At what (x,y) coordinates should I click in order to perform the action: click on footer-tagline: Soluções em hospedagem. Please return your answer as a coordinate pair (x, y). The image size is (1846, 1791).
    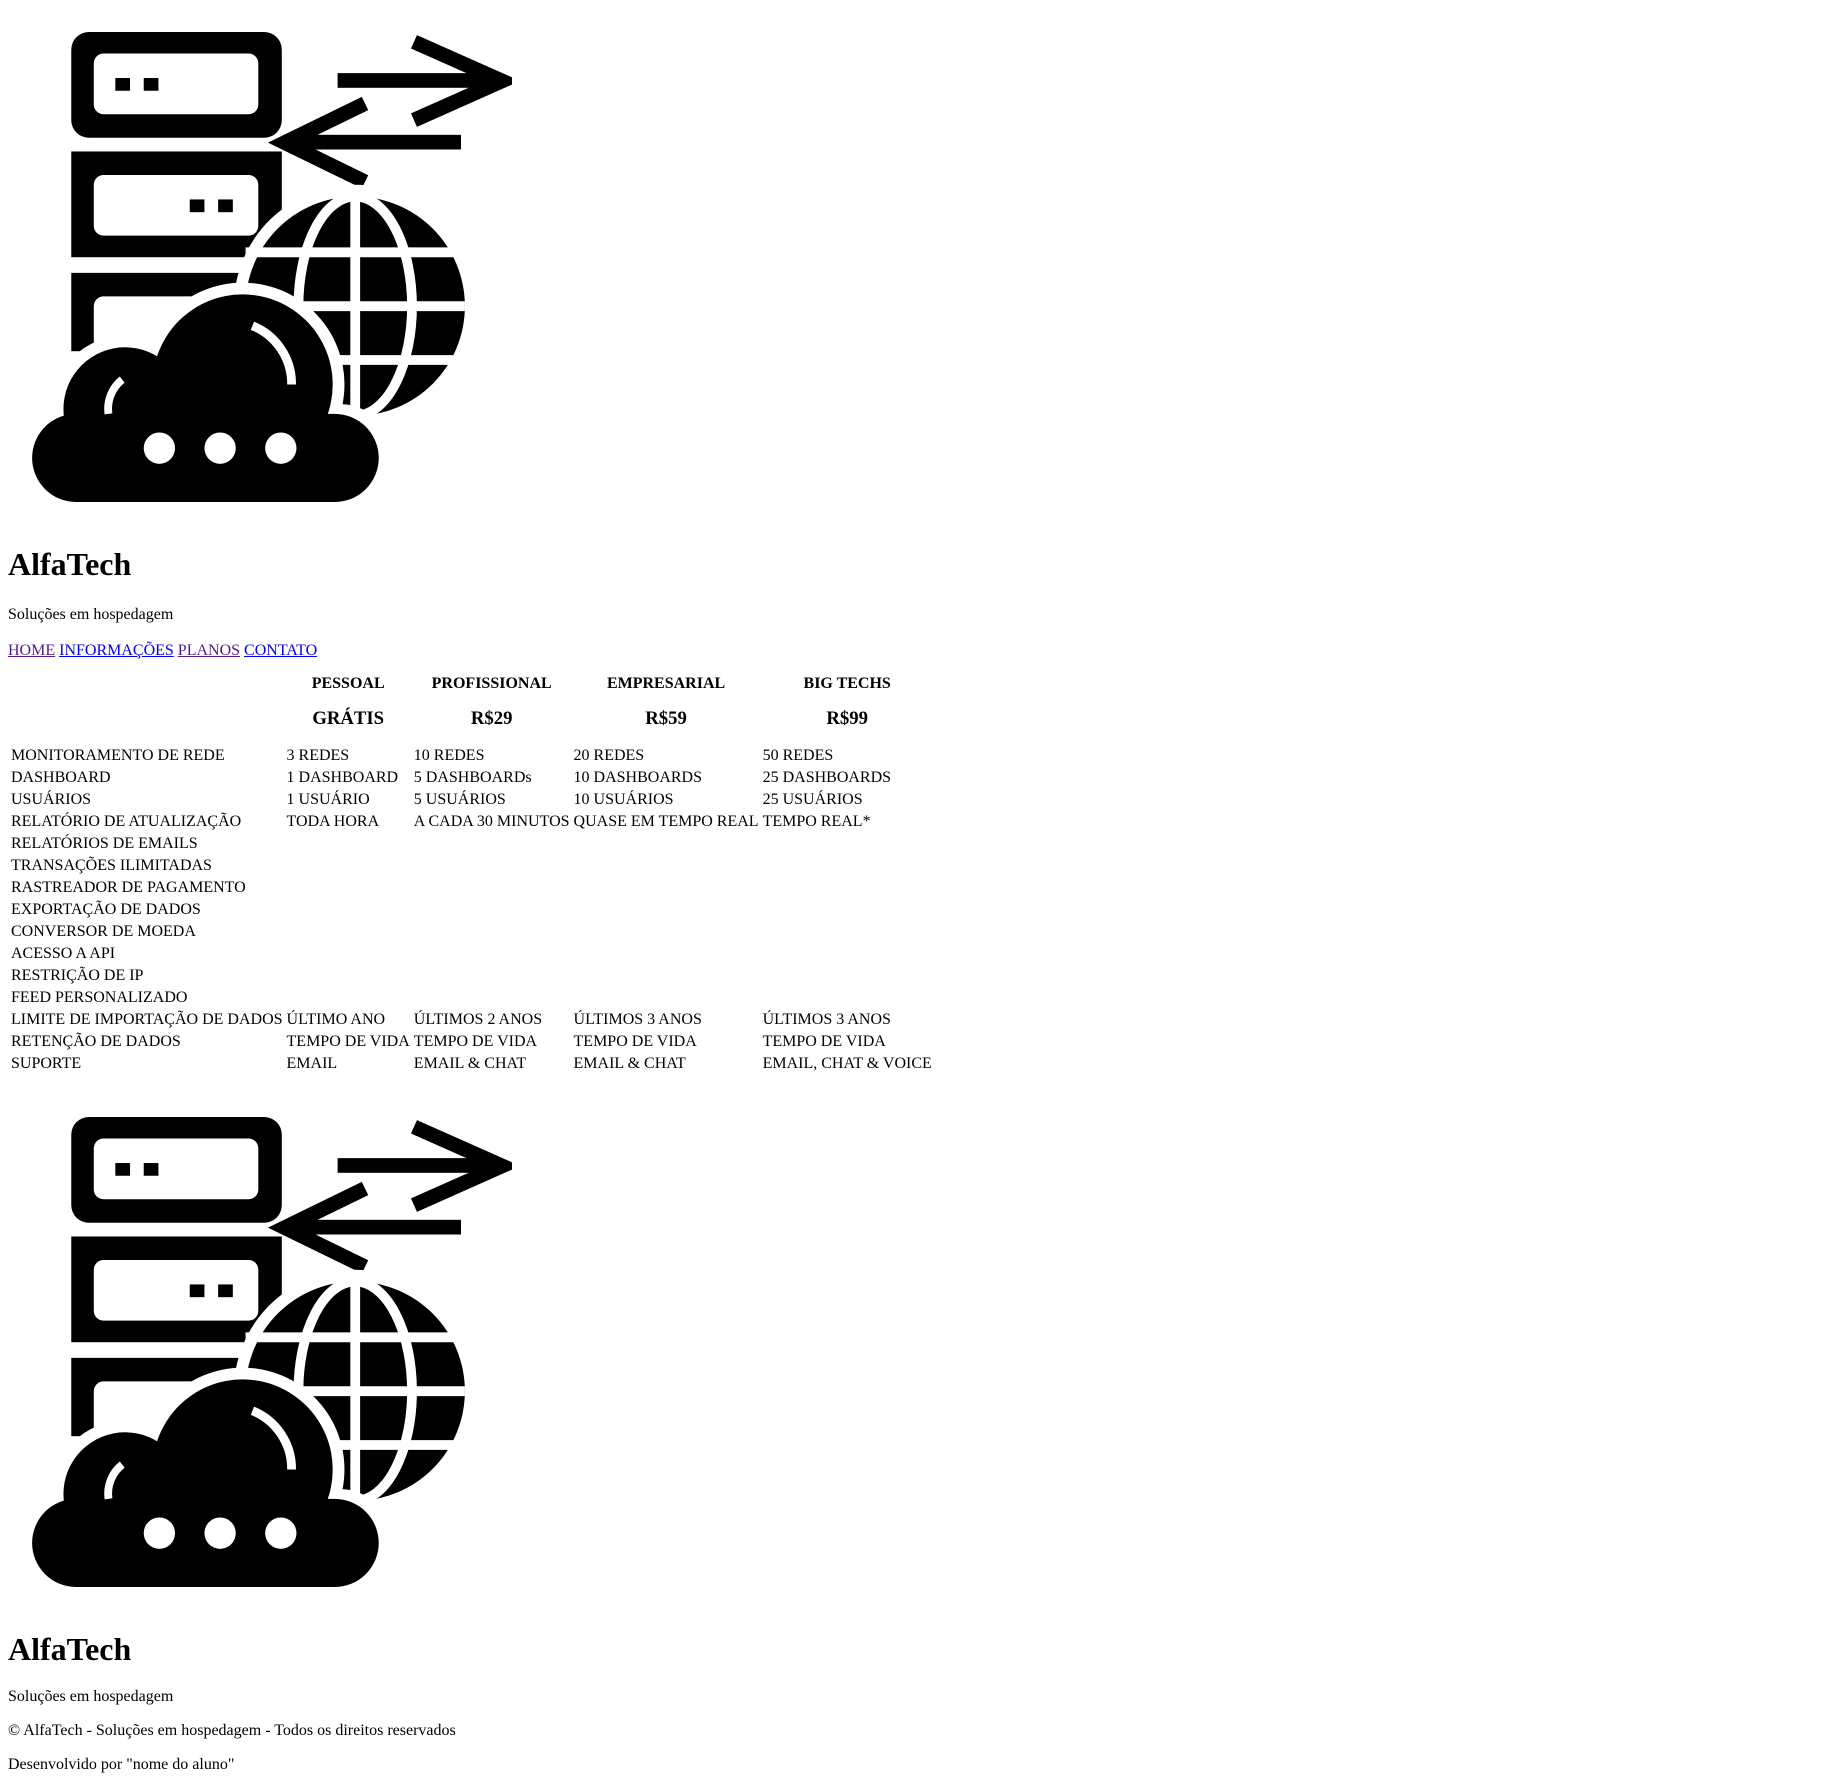
    Looking at the image, I should click on (91, 1696).